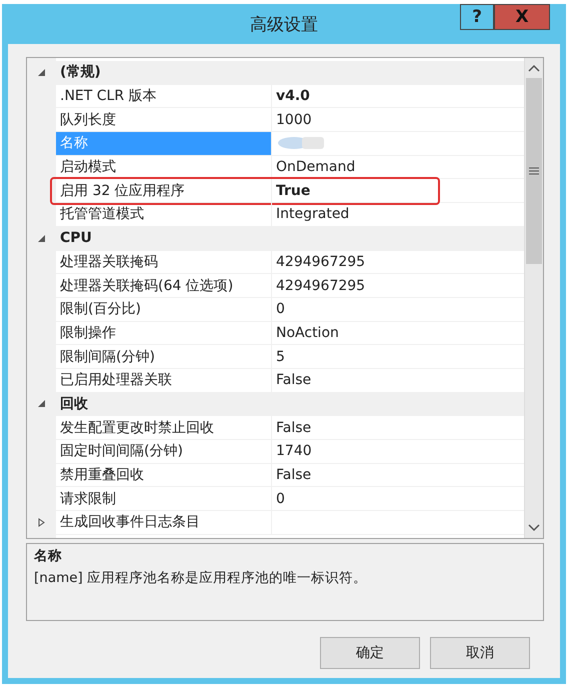 This screenshot has height=686, width=568. Describe the element at coordinates (164, 522) in the screenshot. I see `property-name: 生成回收事件日志条目` at that location.